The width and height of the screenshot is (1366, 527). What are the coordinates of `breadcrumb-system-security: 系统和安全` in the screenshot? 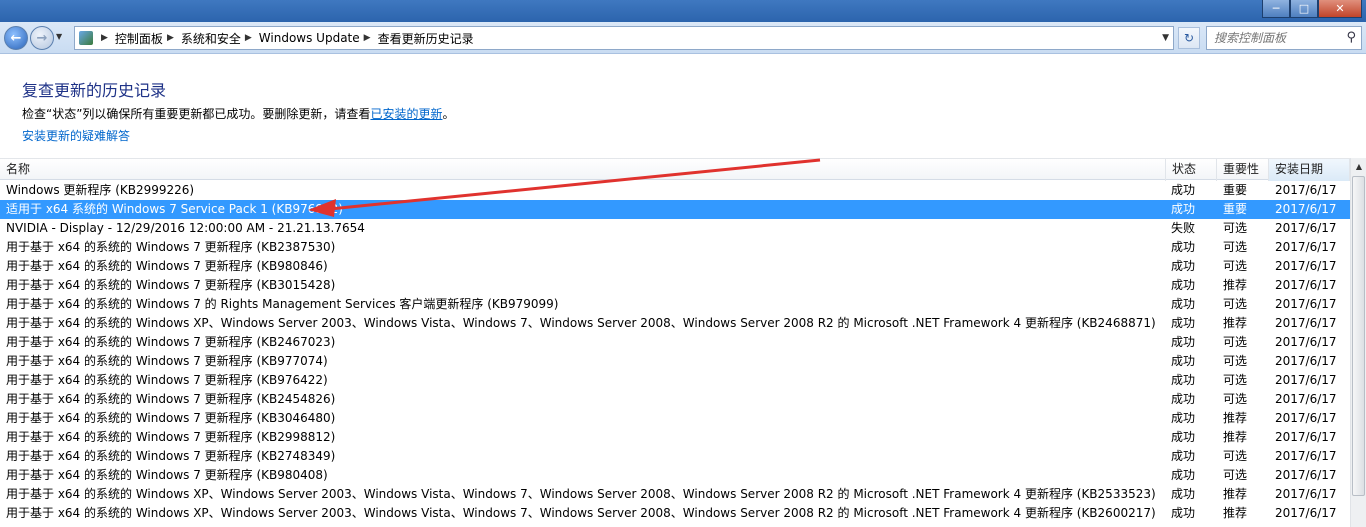 It's located at (211, 38).